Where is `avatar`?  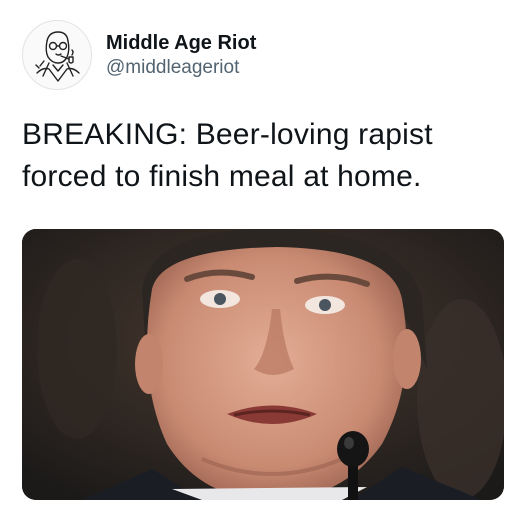 avatar is located at coordinates (57, 55).